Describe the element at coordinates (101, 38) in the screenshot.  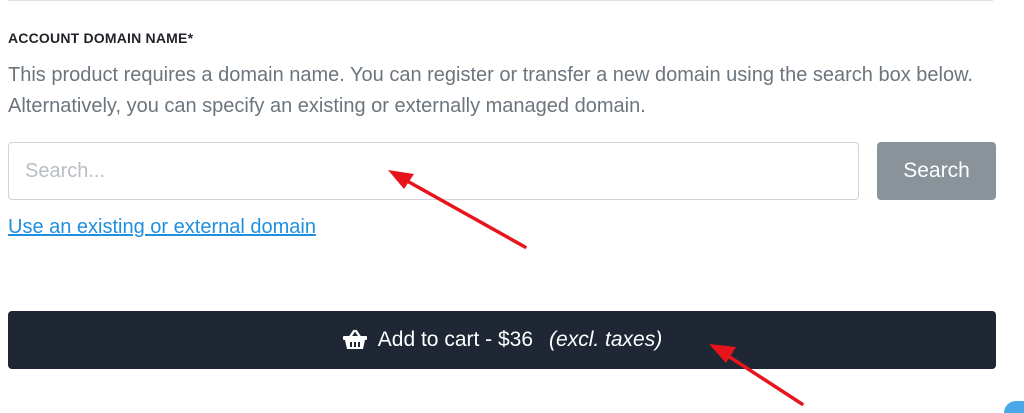
I see `section-label: ACCOUNT DOMAIN NAME*` at that location.